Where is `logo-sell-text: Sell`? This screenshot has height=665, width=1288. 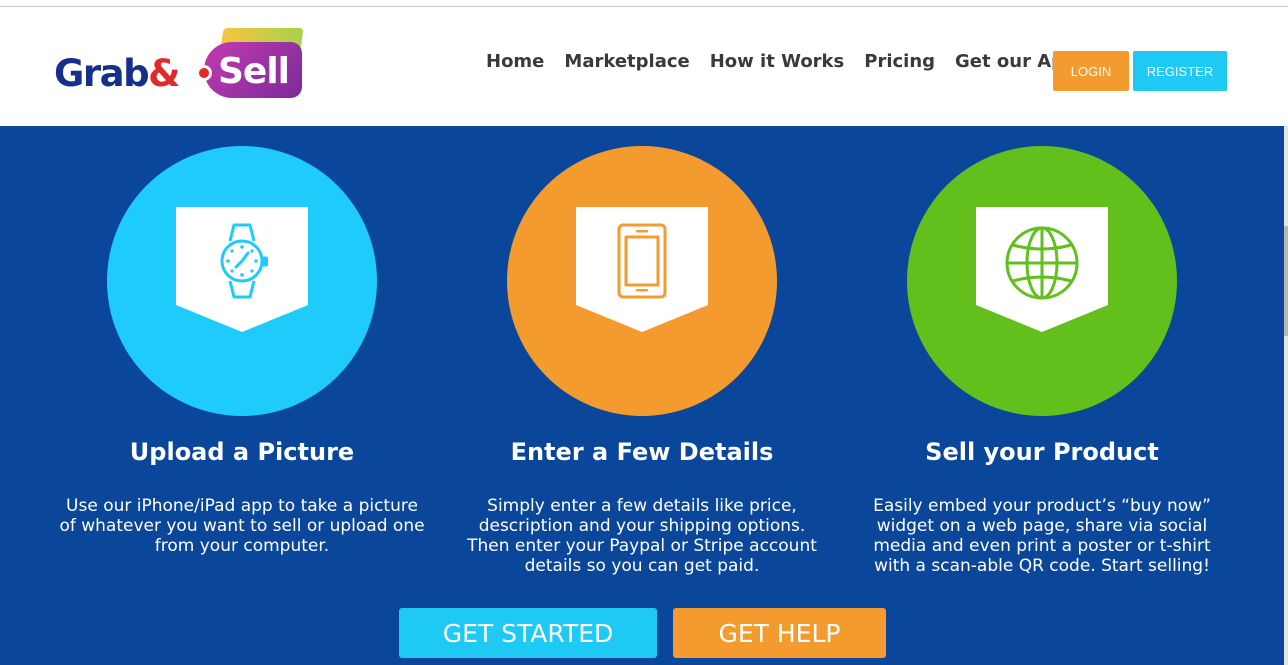
logo-sell-text: Sell is located at coordinates (254, 71).